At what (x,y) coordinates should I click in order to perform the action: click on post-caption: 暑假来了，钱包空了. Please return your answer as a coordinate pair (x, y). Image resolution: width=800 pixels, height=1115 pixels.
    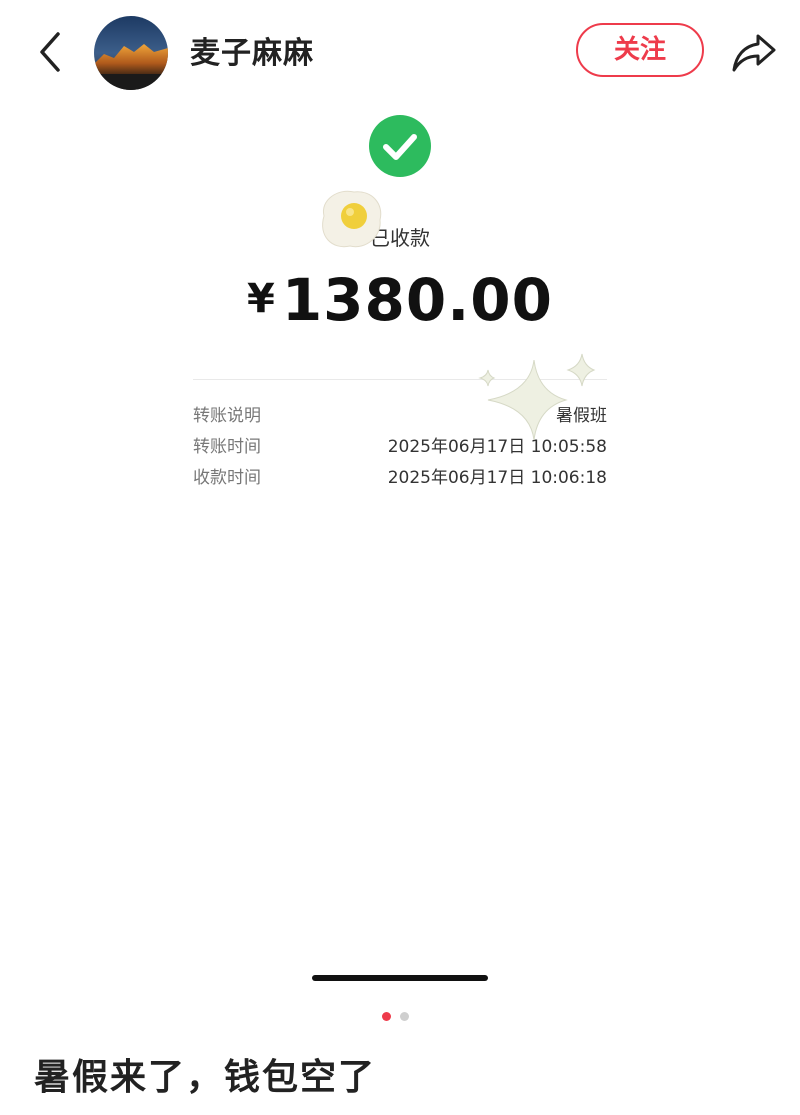
    Looking at the image, I should click on (205, 1077).